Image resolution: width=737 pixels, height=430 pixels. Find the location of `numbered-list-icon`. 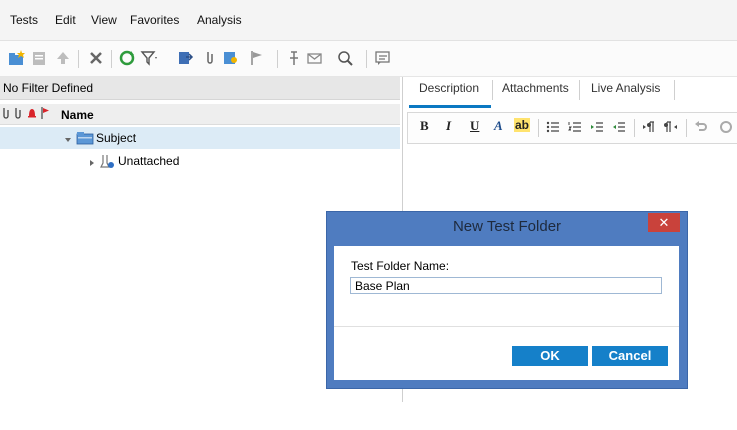

numbered-list-icon is located at coordinates (575, 127).